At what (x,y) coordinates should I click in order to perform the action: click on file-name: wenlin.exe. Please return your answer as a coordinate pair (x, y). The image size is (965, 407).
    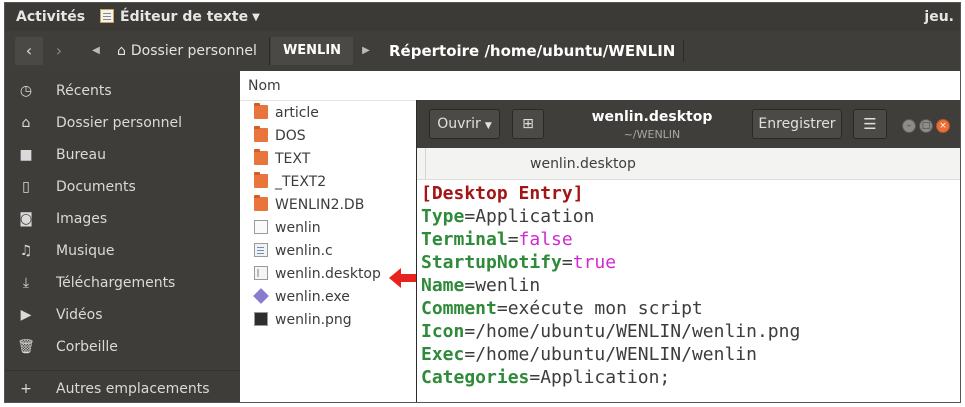
    Looking at the image, I should click on (312, 297).